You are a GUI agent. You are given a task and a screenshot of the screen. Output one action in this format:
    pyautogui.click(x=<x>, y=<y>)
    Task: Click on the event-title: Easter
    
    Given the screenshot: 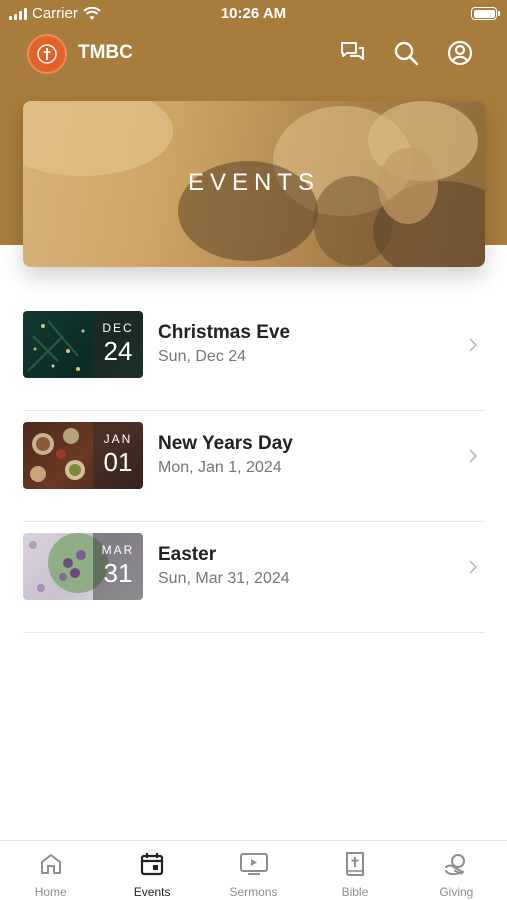 What is the action you would take?
    pyautogui.click(x=187, y=554)
    